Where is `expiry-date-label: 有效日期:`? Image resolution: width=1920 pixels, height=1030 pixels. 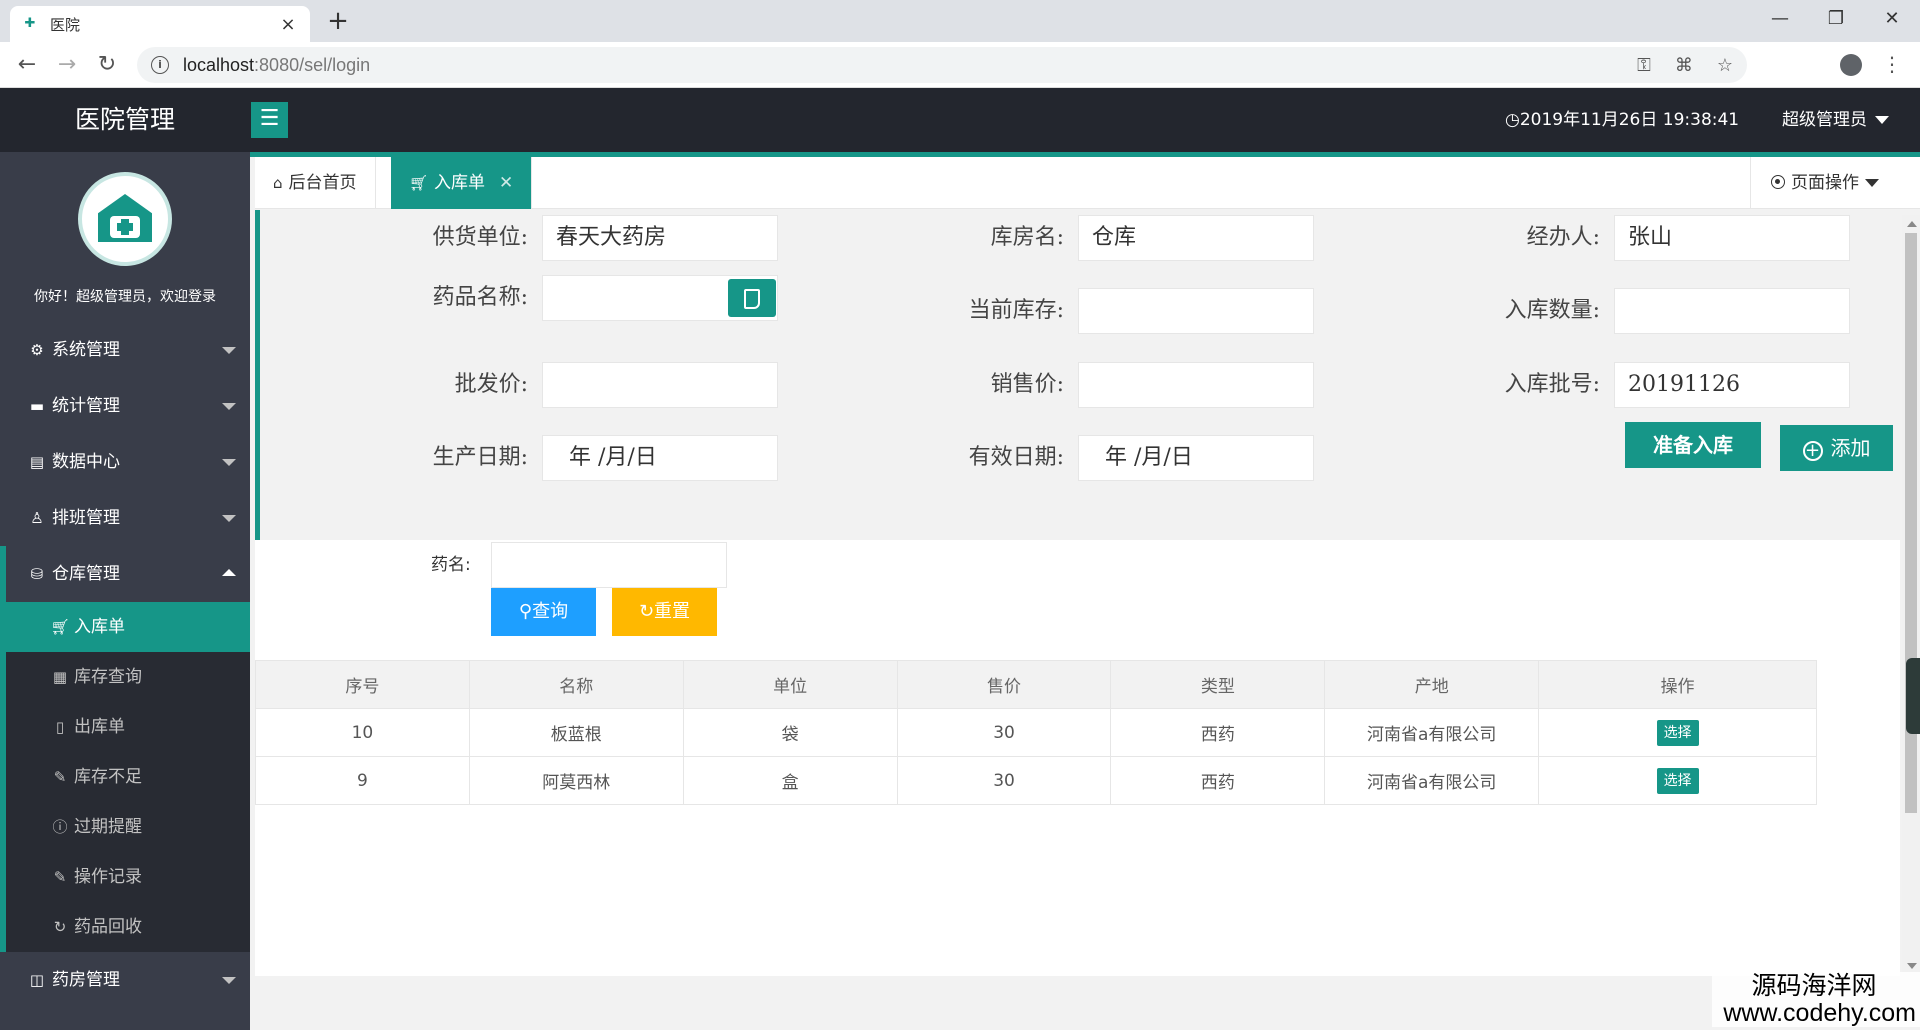 expiry-date-label: 有效日期: is located at coordinates (1016, 457).